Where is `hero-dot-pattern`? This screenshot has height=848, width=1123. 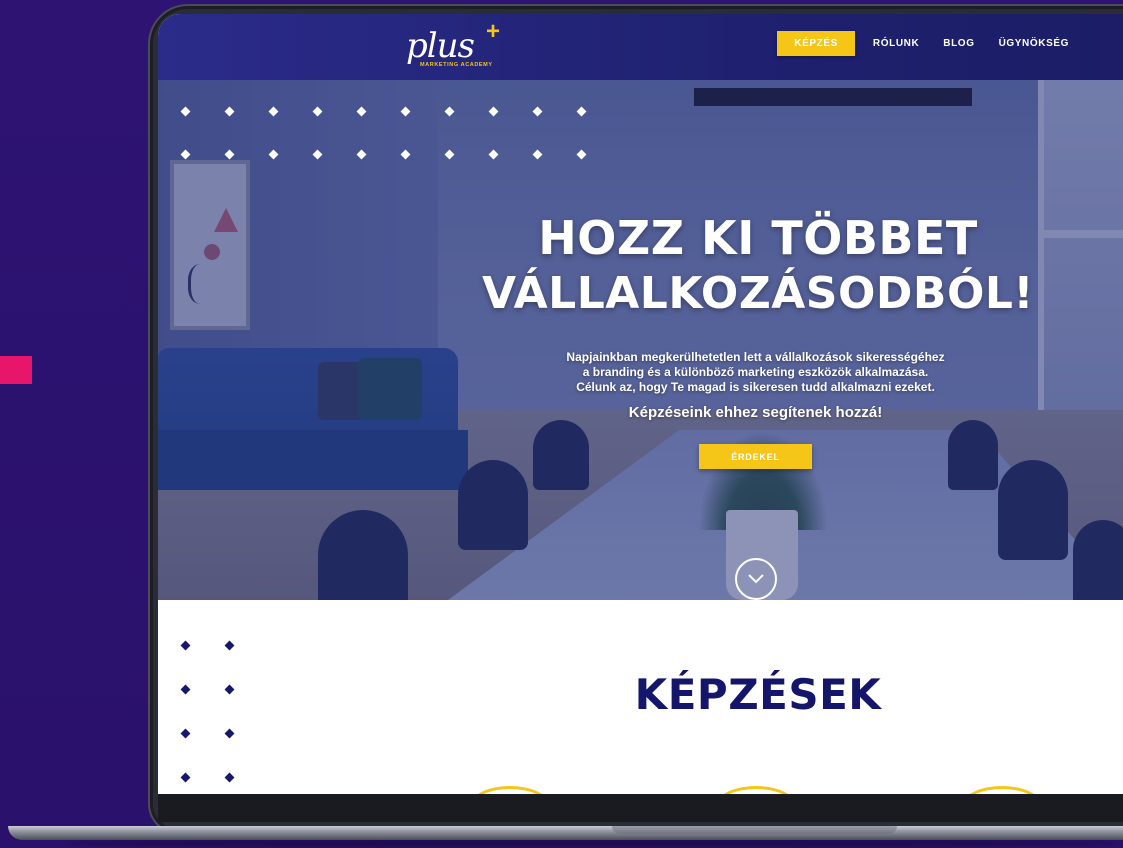 hero-dot-pattern is located at coordinates (401, 133).